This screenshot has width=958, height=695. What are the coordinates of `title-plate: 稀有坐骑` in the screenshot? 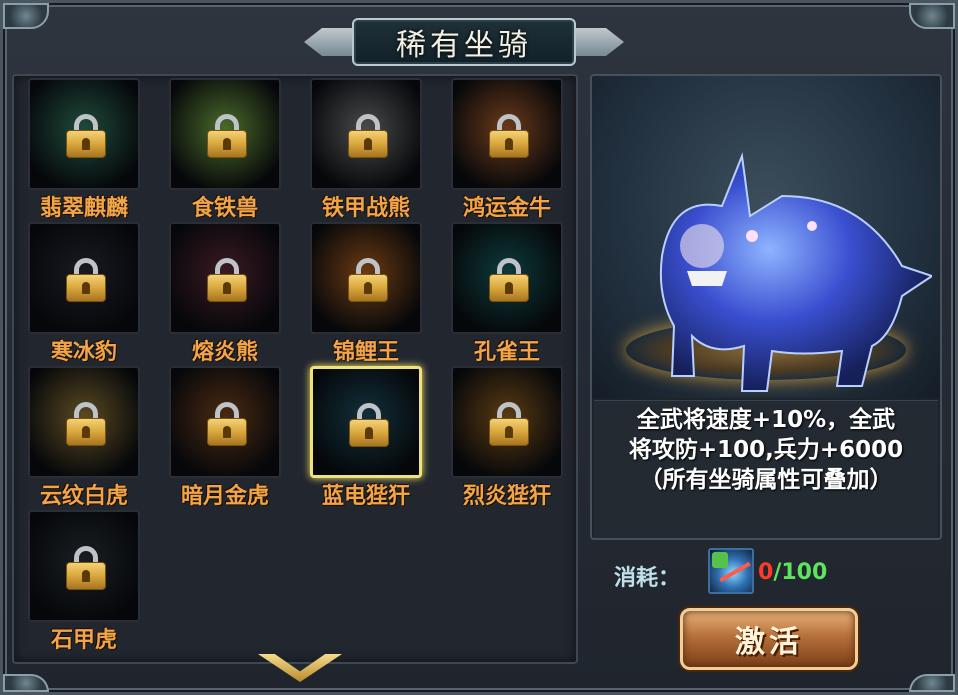 It's located at (464, 42).